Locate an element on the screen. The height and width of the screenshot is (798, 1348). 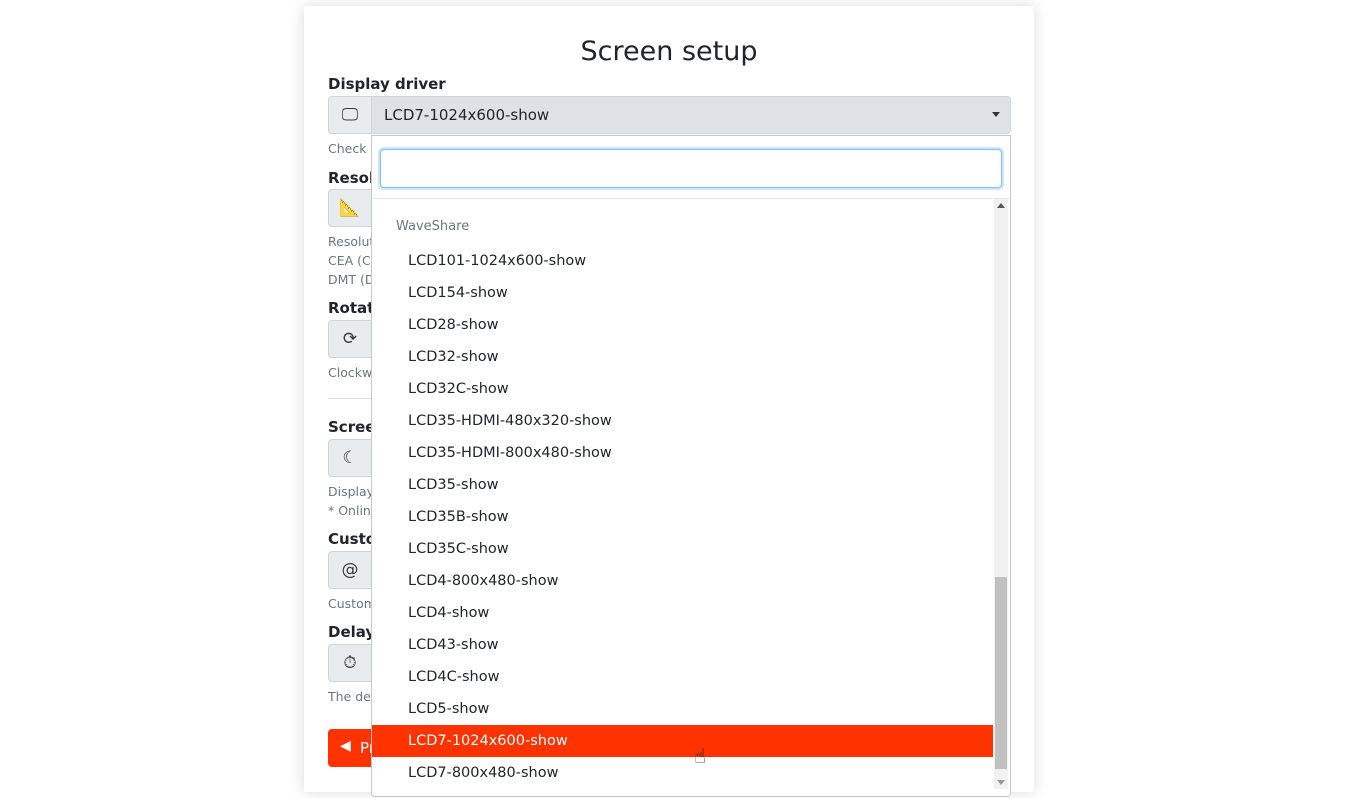
scroll-up-icon is located at coordinates (1001, 203).